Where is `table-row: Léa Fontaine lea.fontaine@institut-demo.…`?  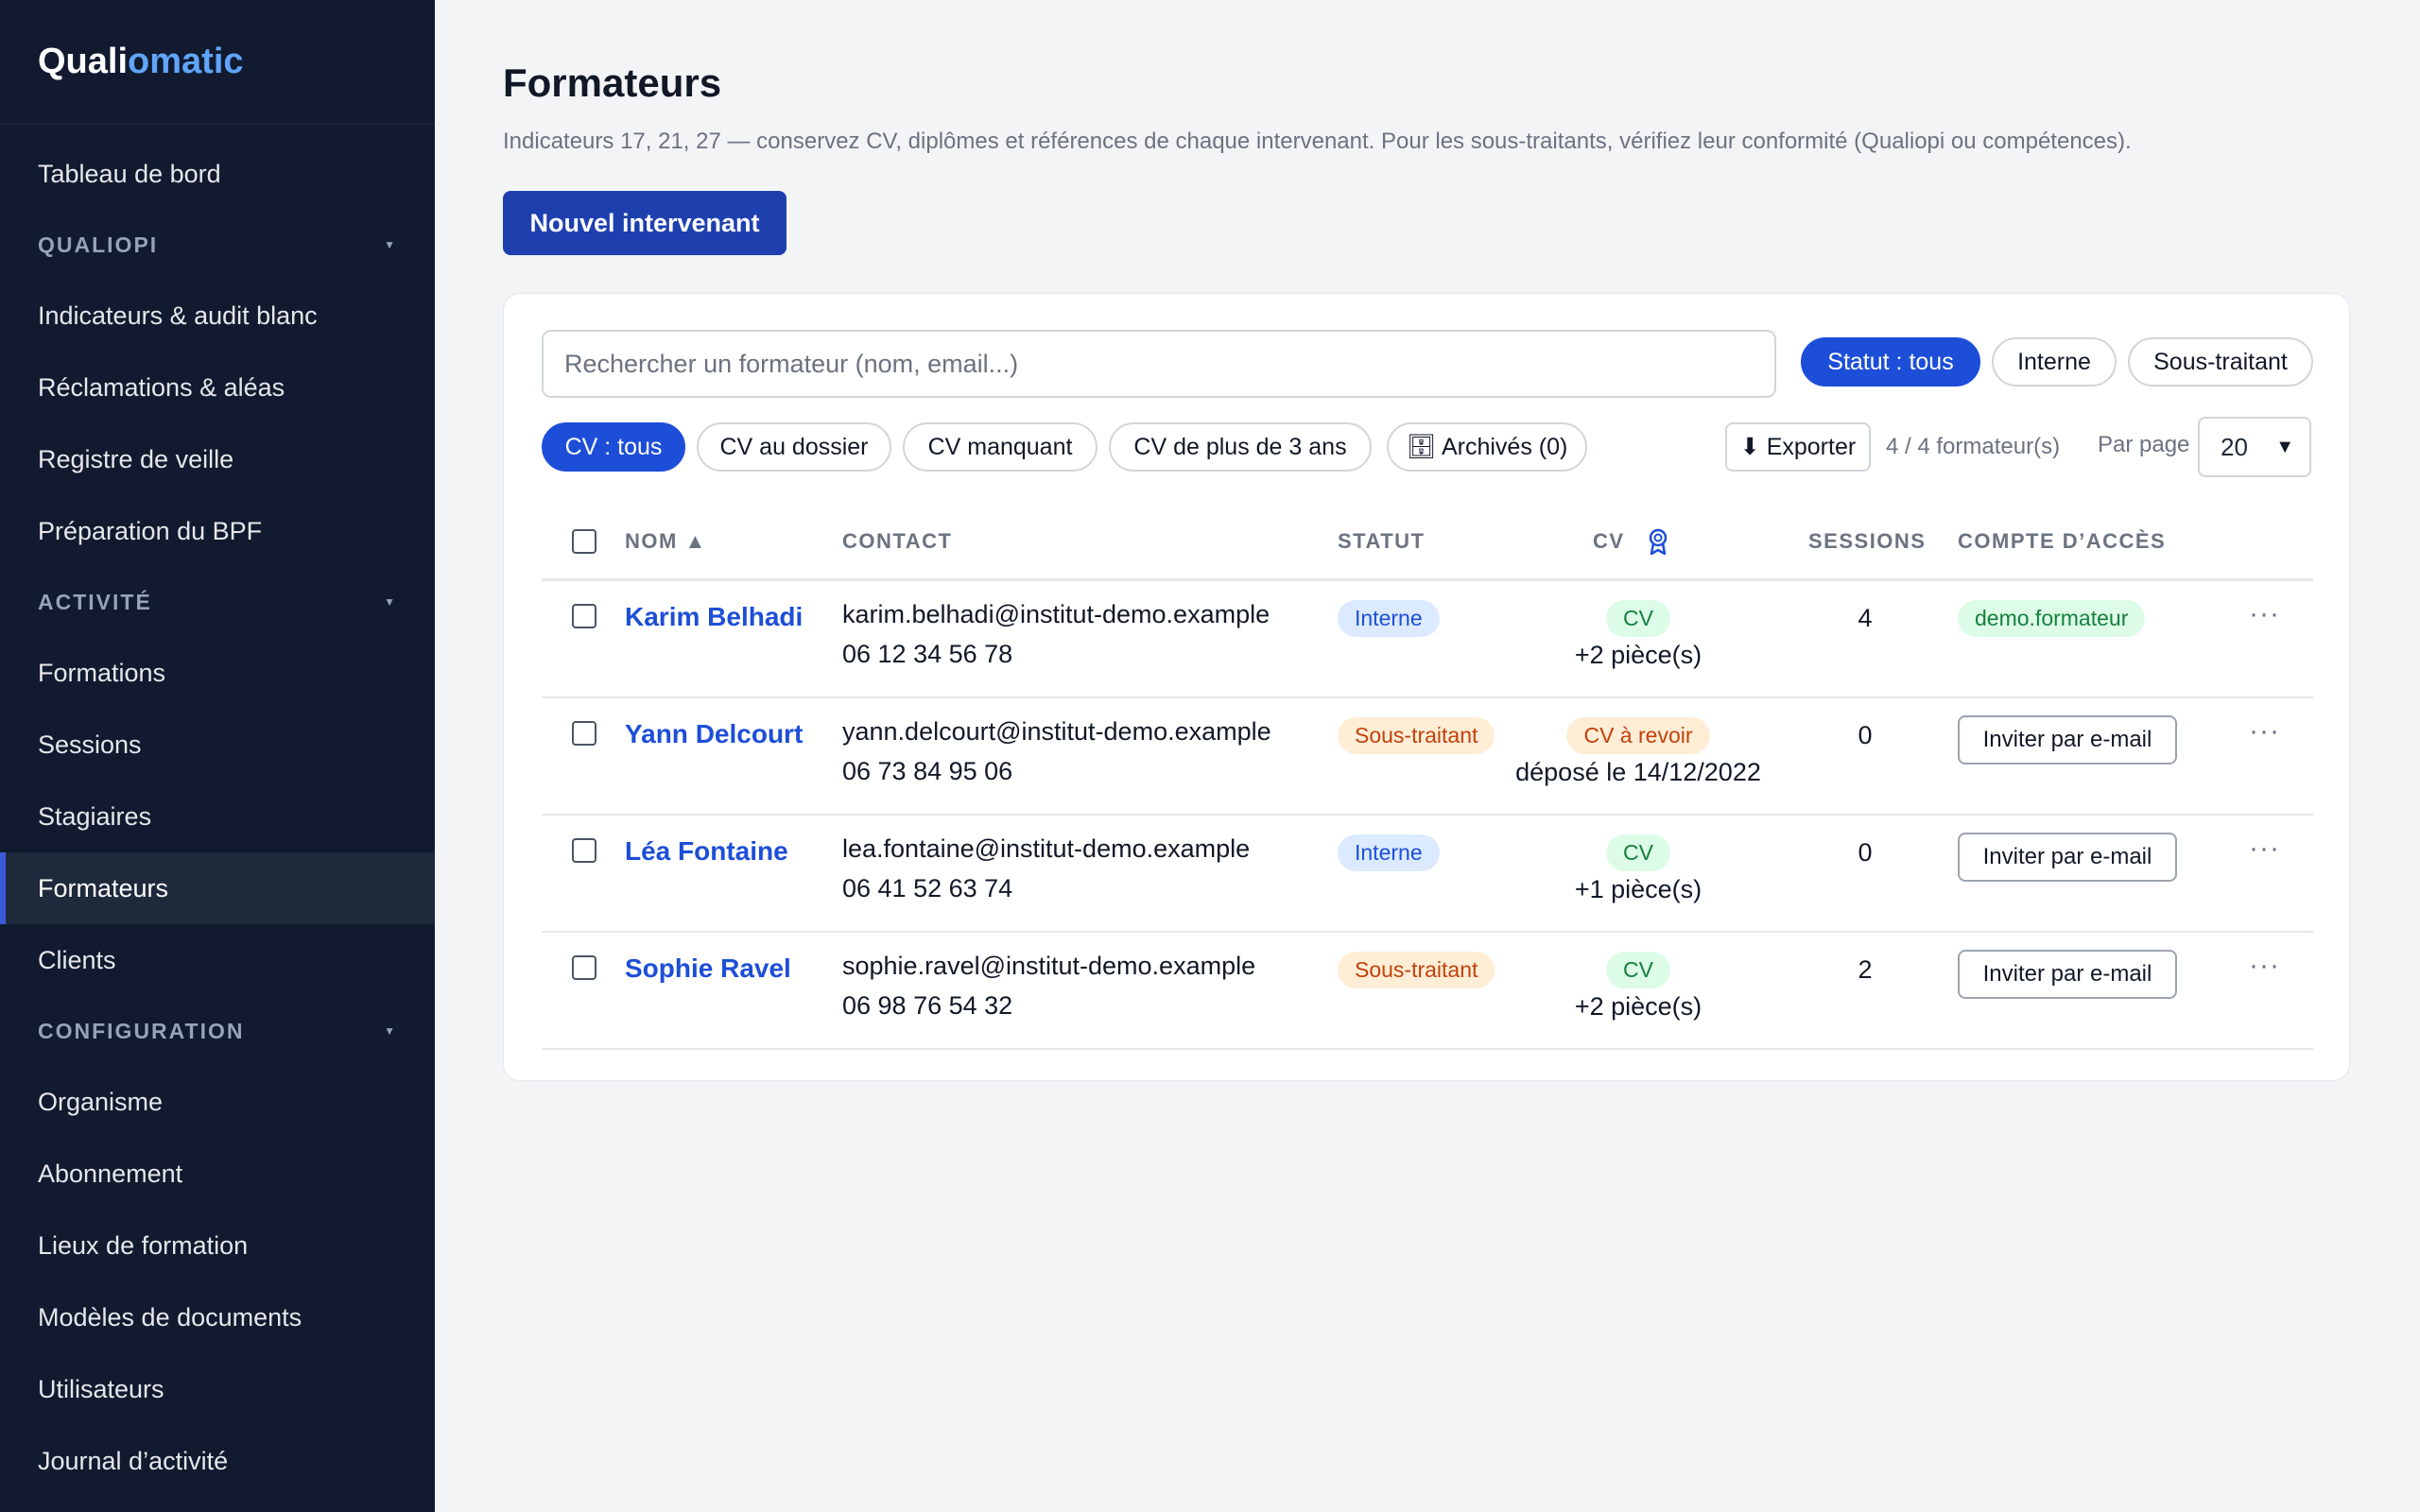 table-row: Léa Fontaine lea.fontaine@institut-demo.… is located at coordinates (1427, 874).